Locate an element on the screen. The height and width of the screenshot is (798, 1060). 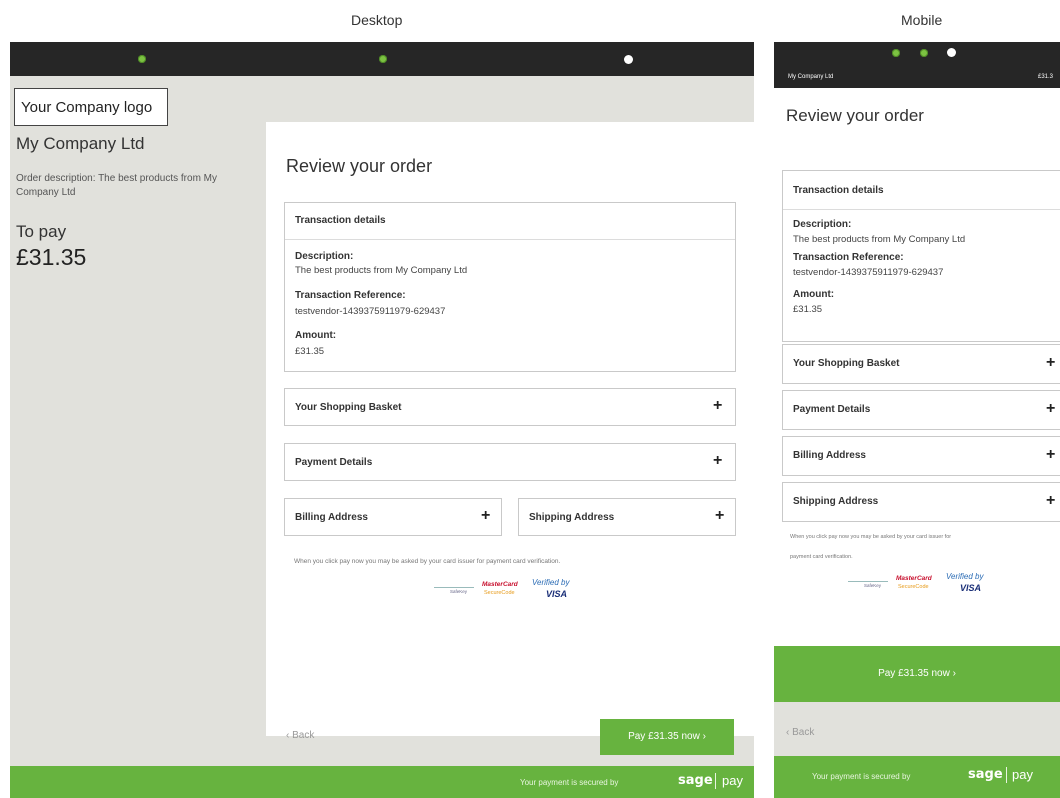
progress-bar is located at coordinates (382, 59).